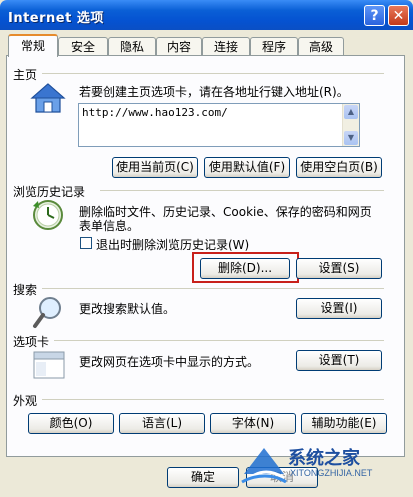 The height and width of the screenshot is (497, 413). Describe the element at coordinates (169, 362) in the screenshot. I see `tabs-description: 更改网页在选项卡中显示的方式。` at that location.